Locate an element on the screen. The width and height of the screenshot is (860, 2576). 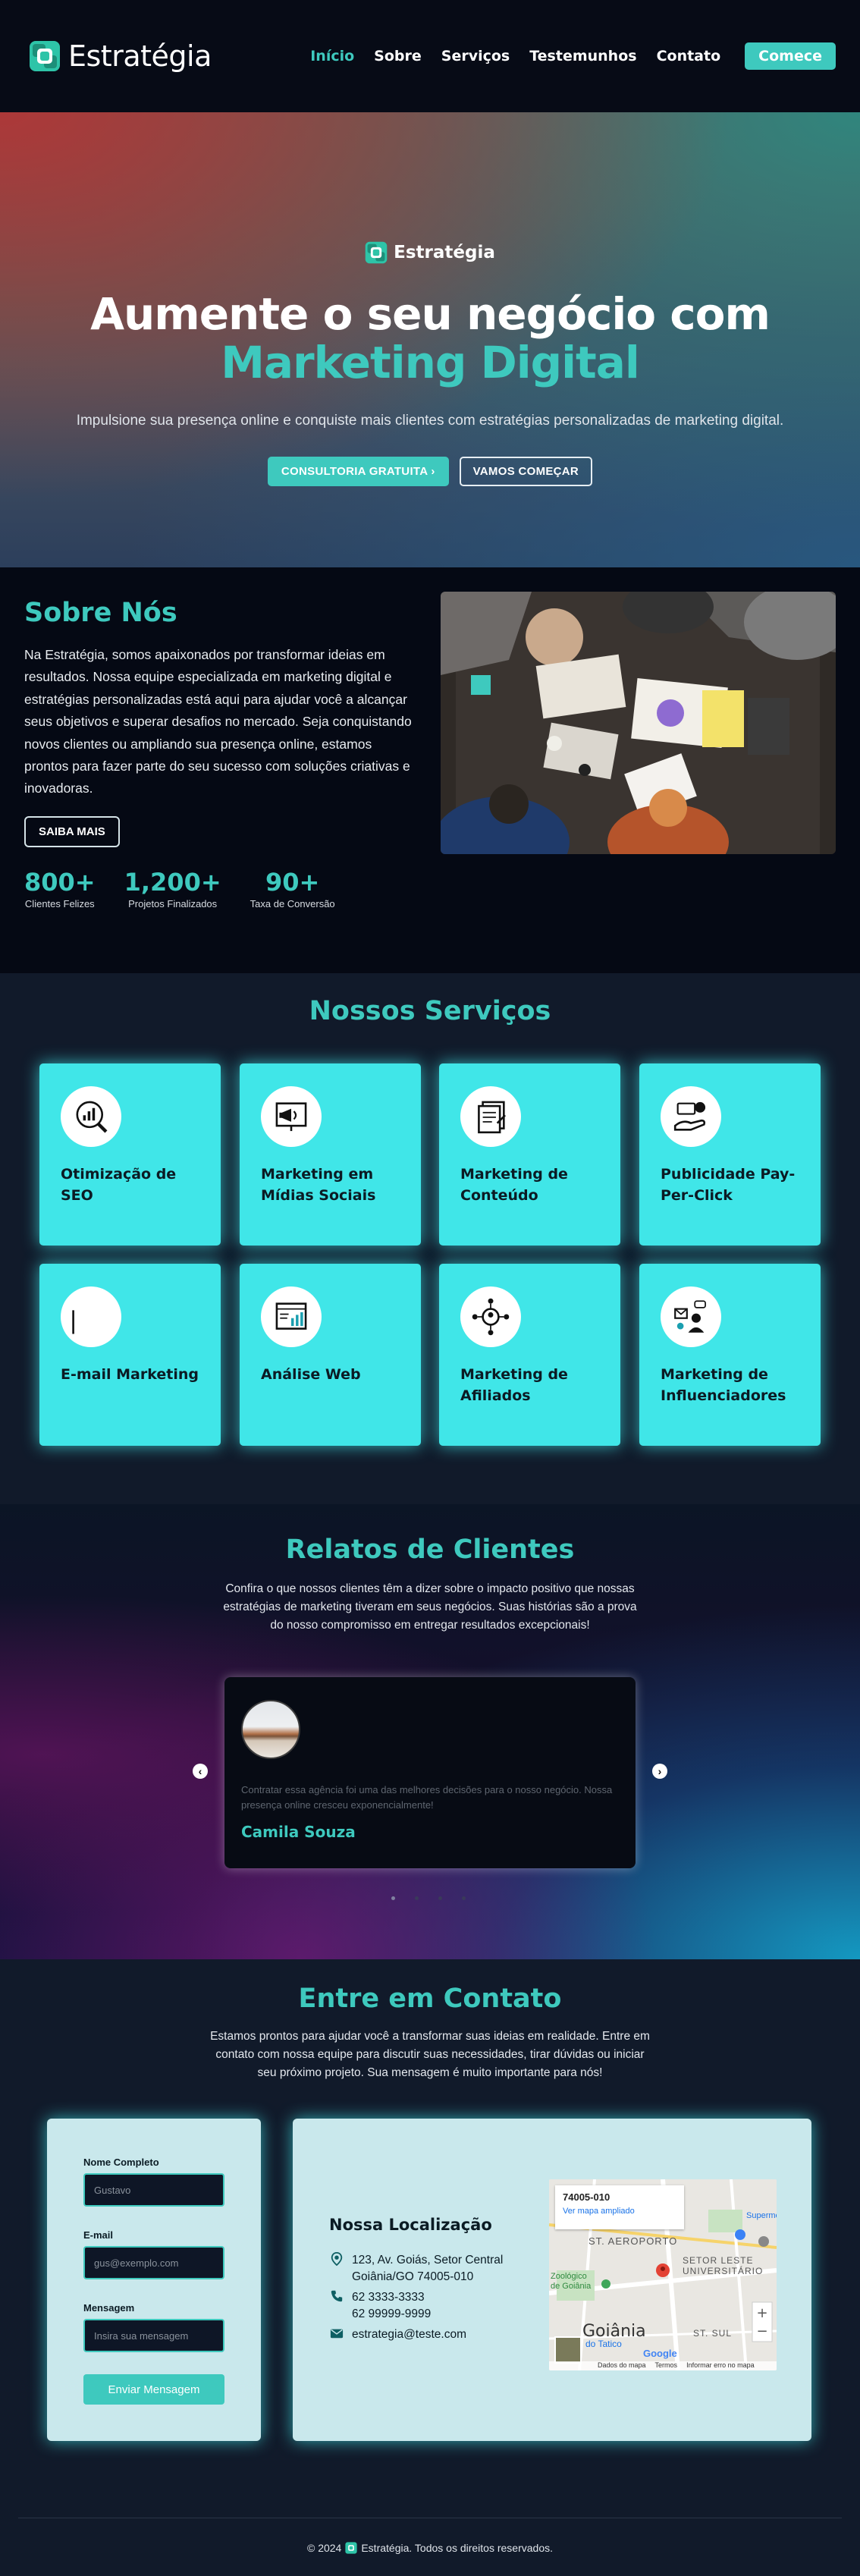
service-name: Marketing de Afiliados is located at coordinates (514, 1385).